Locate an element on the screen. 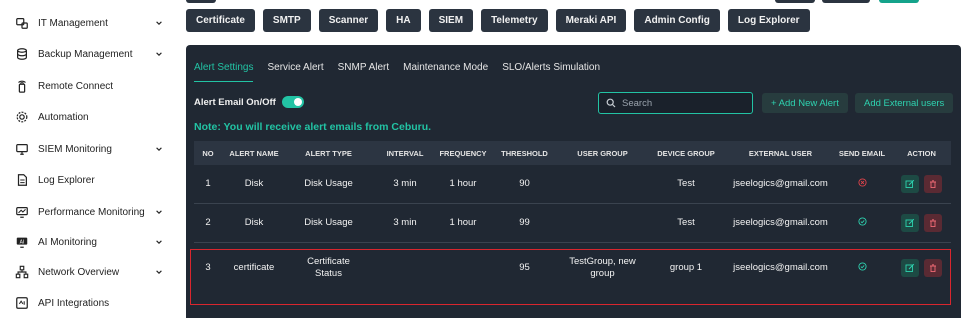 This screenshot has width=970, height=318. search-input is located at coordinates (682, 103).